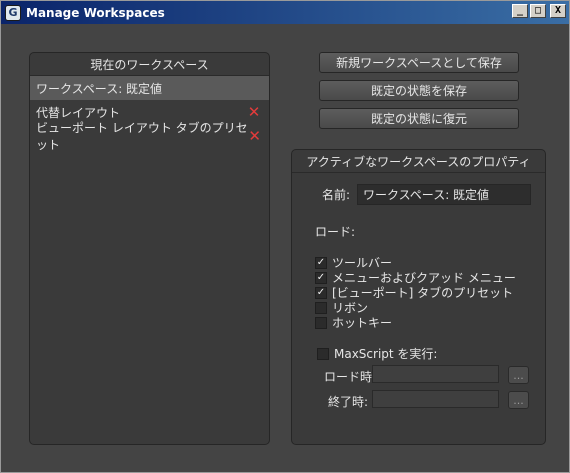  Describe the element at coordinates (348, 402) in the screenshot. I see `on-exit-label: 終了時:` at that location.